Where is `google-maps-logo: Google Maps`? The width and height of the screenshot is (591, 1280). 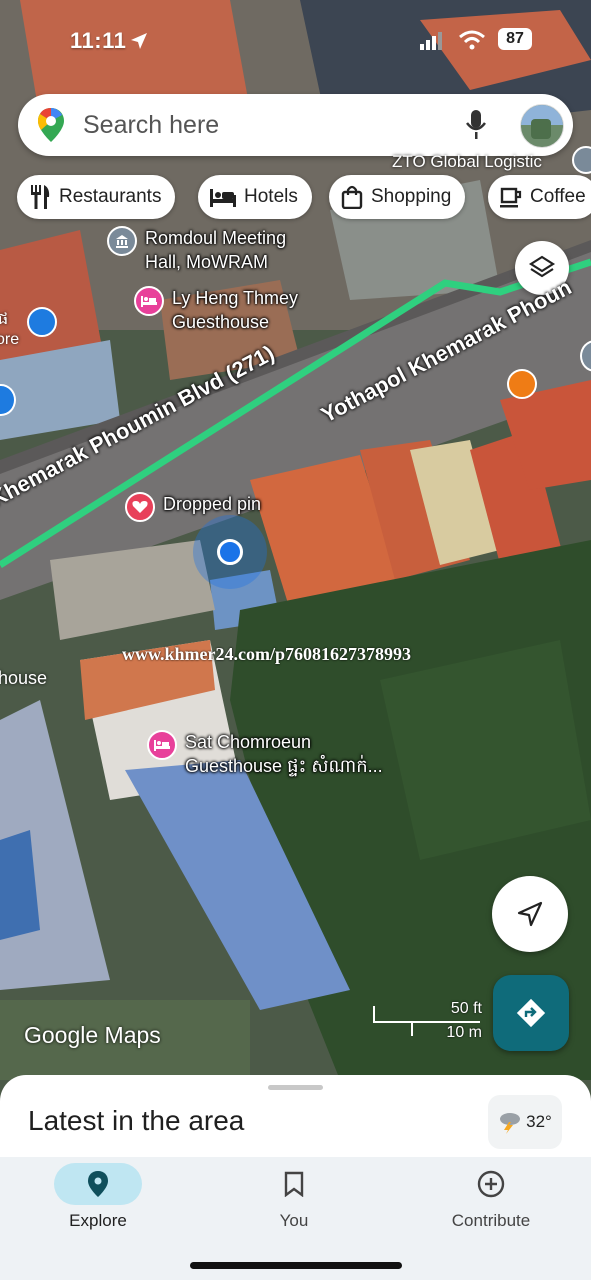 google-maps-logo: Google Maps is located at coordinates (92, 1035).